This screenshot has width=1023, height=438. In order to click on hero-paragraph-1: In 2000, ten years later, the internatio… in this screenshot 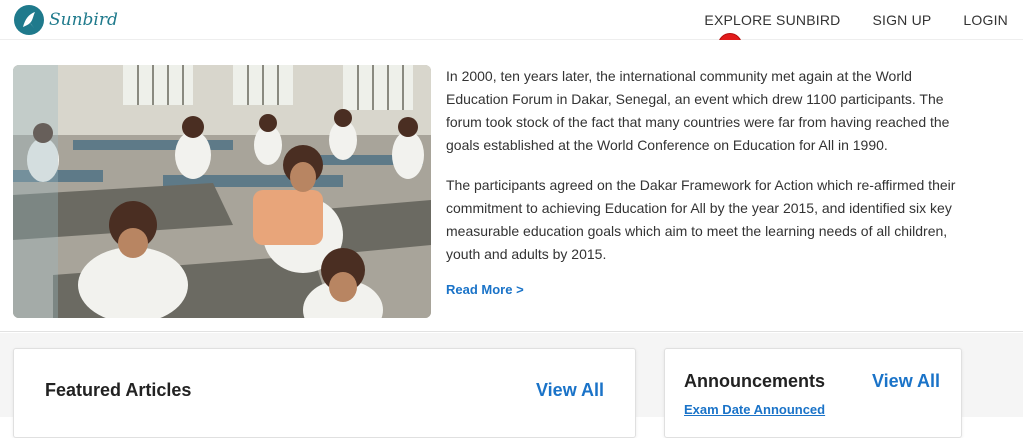, I will do `click(698, 110)`.